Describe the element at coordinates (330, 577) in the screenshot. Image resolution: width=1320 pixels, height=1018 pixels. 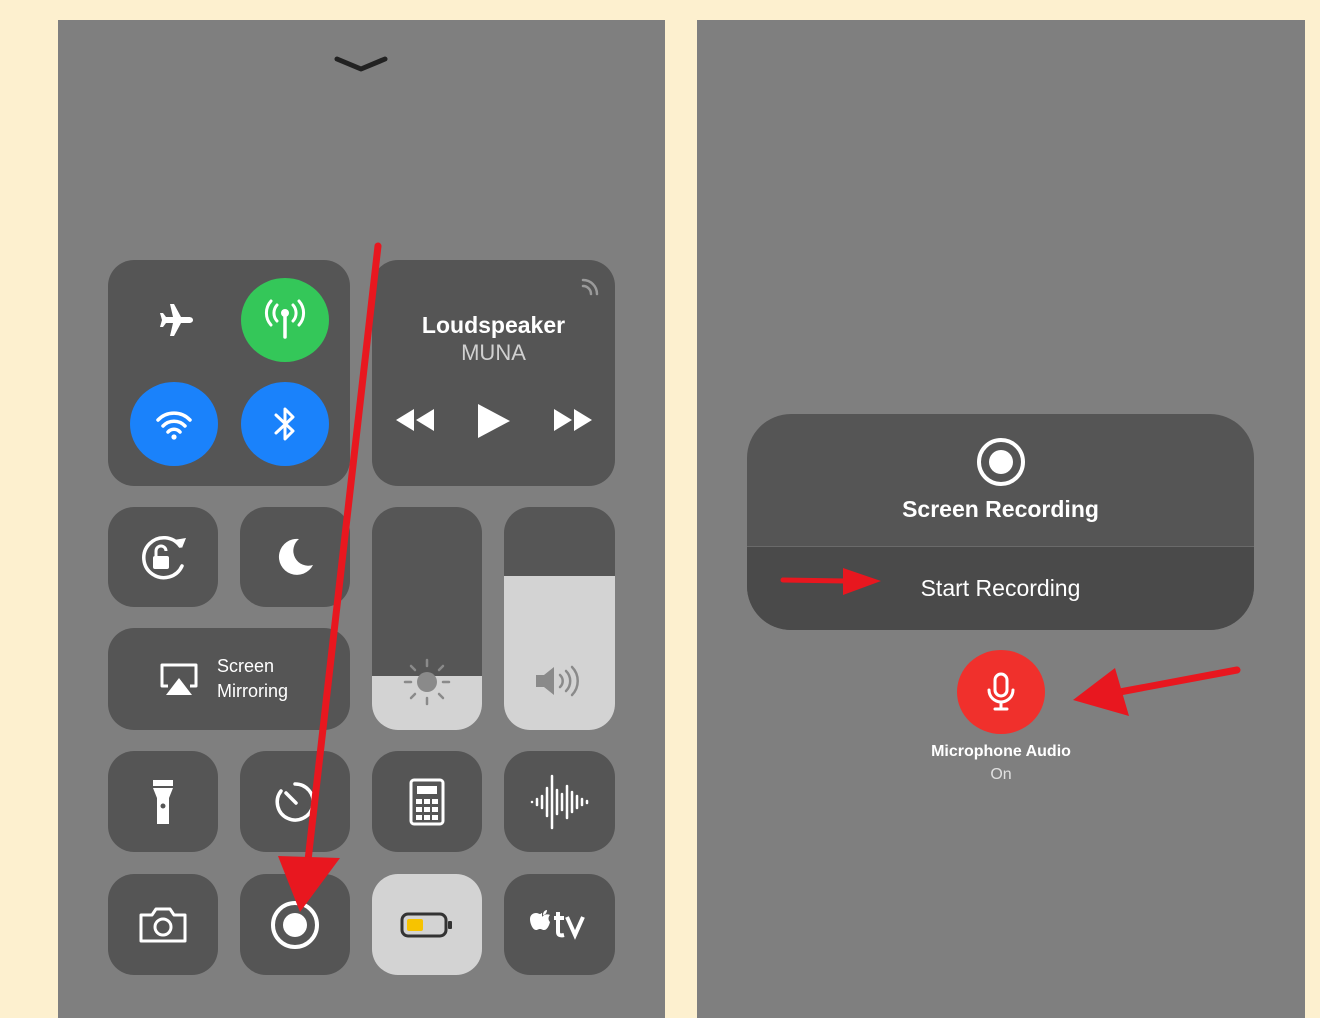
I see `annotation-arrow-to-record` at that location.